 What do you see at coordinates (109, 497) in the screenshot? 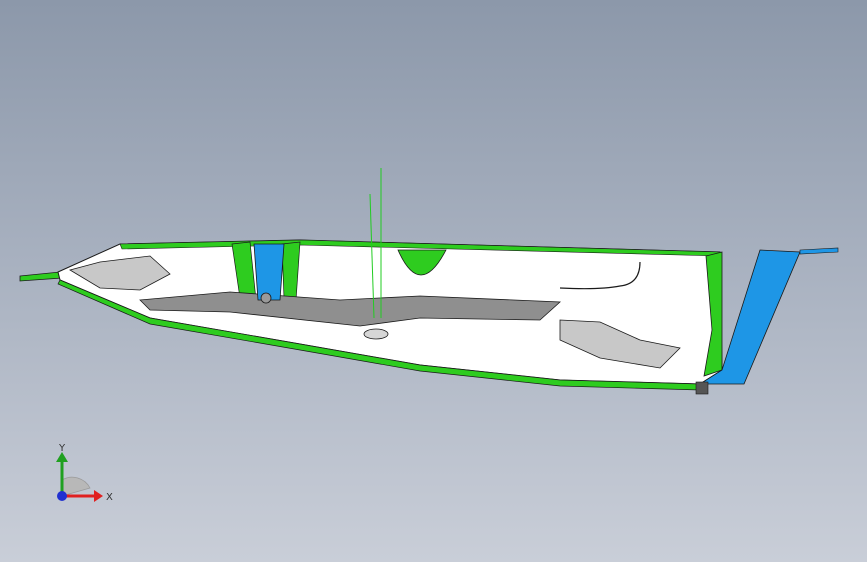
I see `x-axis-label: X` at bounding box center [109, 497].